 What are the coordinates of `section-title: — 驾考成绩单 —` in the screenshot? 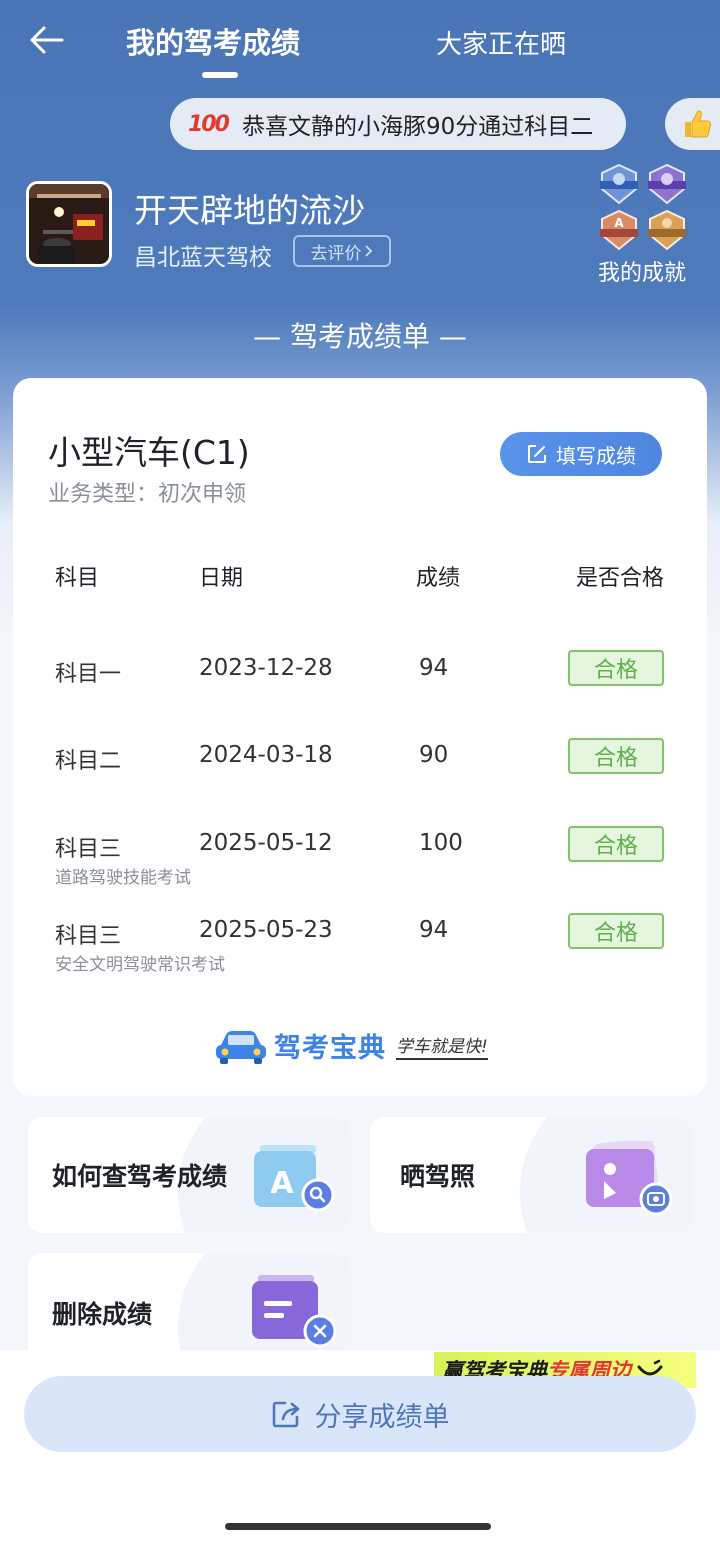 It's located at (360, 336).